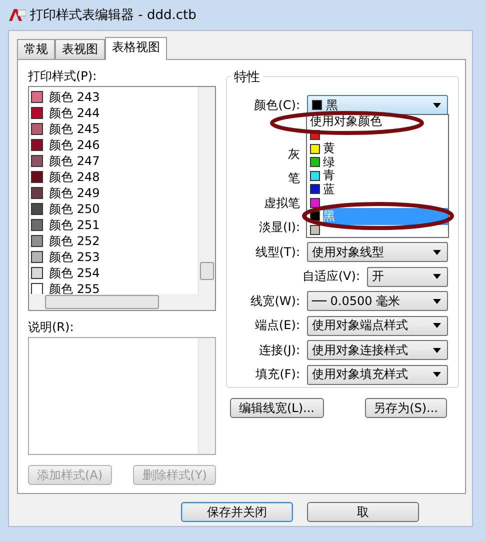 The image size is (485, 541). Describe the element at coordinates (113, 257) in the screenshot. I see `list-item: 颜色 253` at that location.